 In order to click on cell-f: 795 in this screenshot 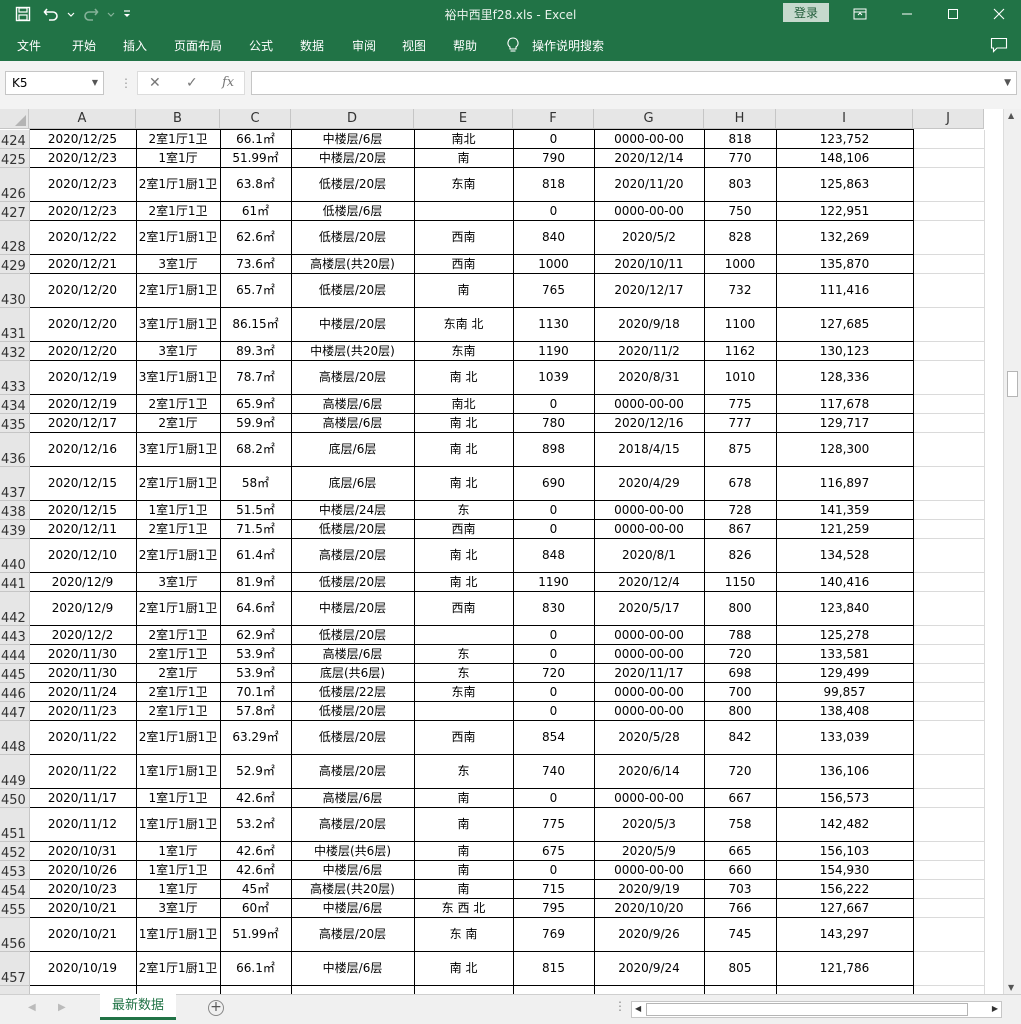, I will do `click(553, 908)`.